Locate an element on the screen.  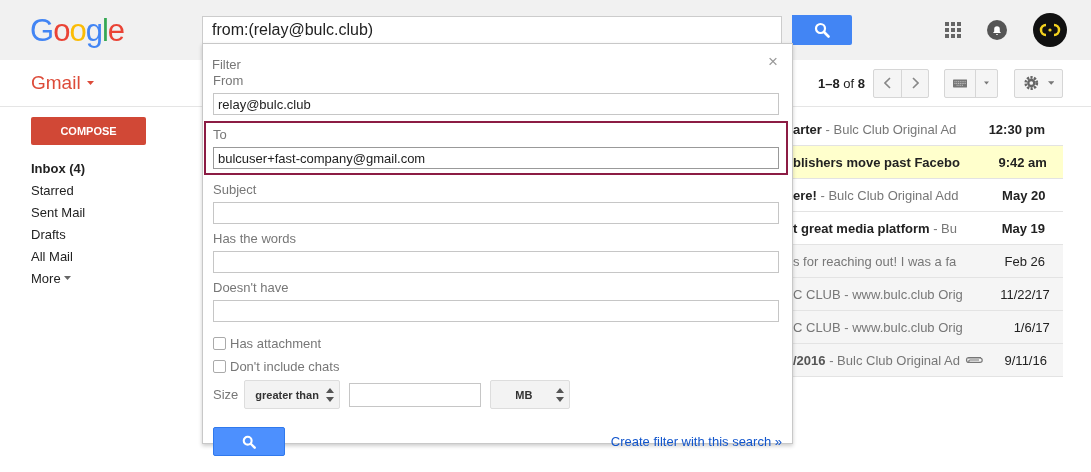
message-preview: t great media platform - Bu is located at coordinates (875, 228).